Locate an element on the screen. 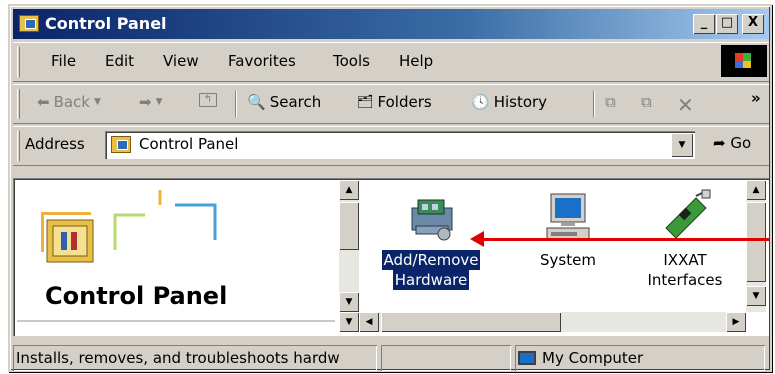 The height and width of the screenshot is (374, 775). windows-logo-icon is located at coordinates (744, 61).